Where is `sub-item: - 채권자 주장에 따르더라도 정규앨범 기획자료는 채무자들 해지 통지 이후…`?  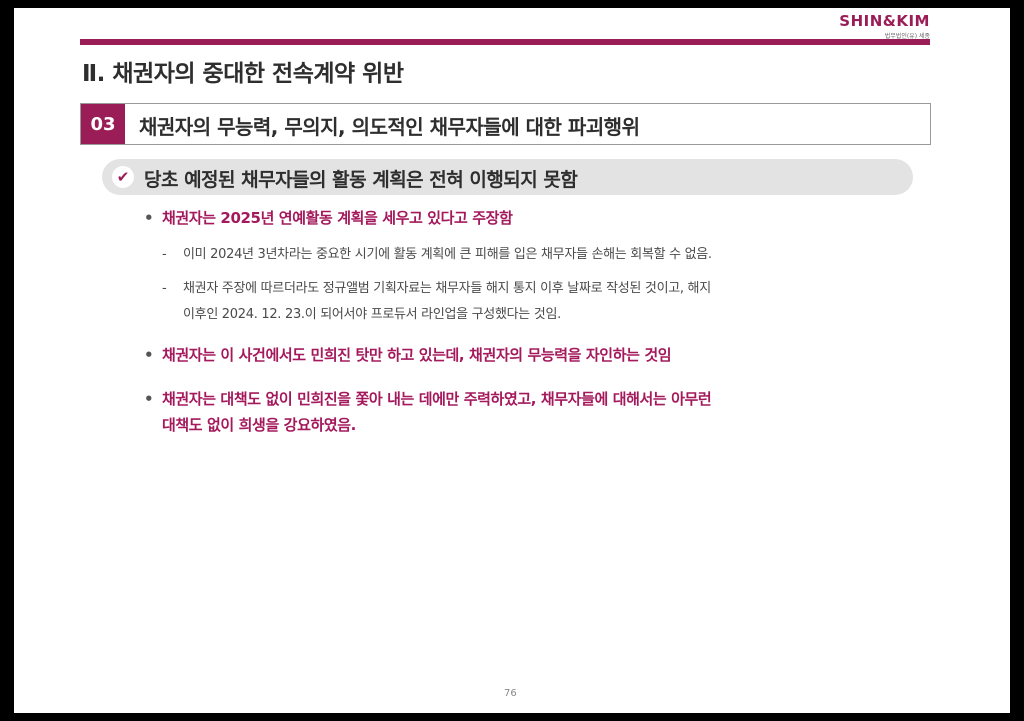 sub-item: - 채권자 주장에 따르더라도 정규앨범 기획자료는 채무자들 해지 통지 이후… is located at coordinates (436, 302).